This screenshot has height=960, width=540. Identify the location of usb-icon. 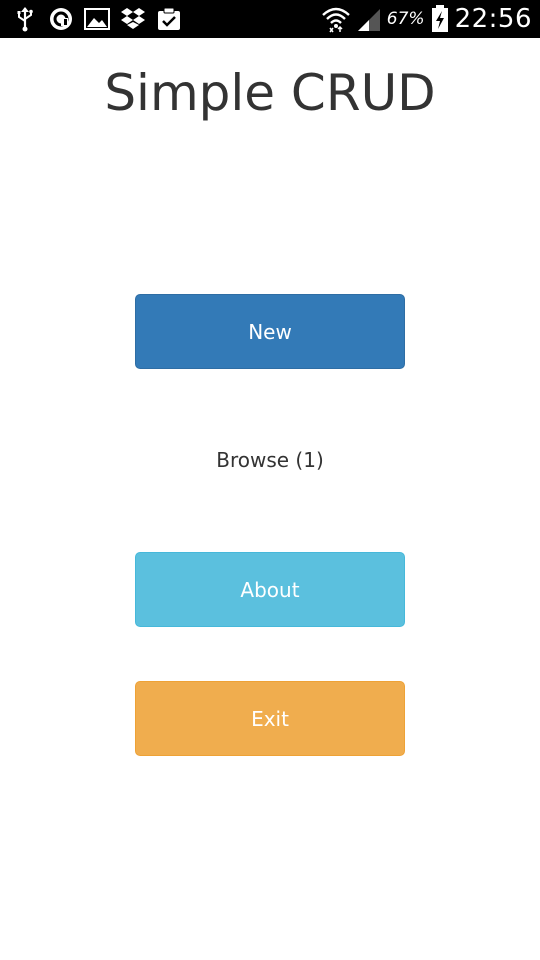
(25, 19).